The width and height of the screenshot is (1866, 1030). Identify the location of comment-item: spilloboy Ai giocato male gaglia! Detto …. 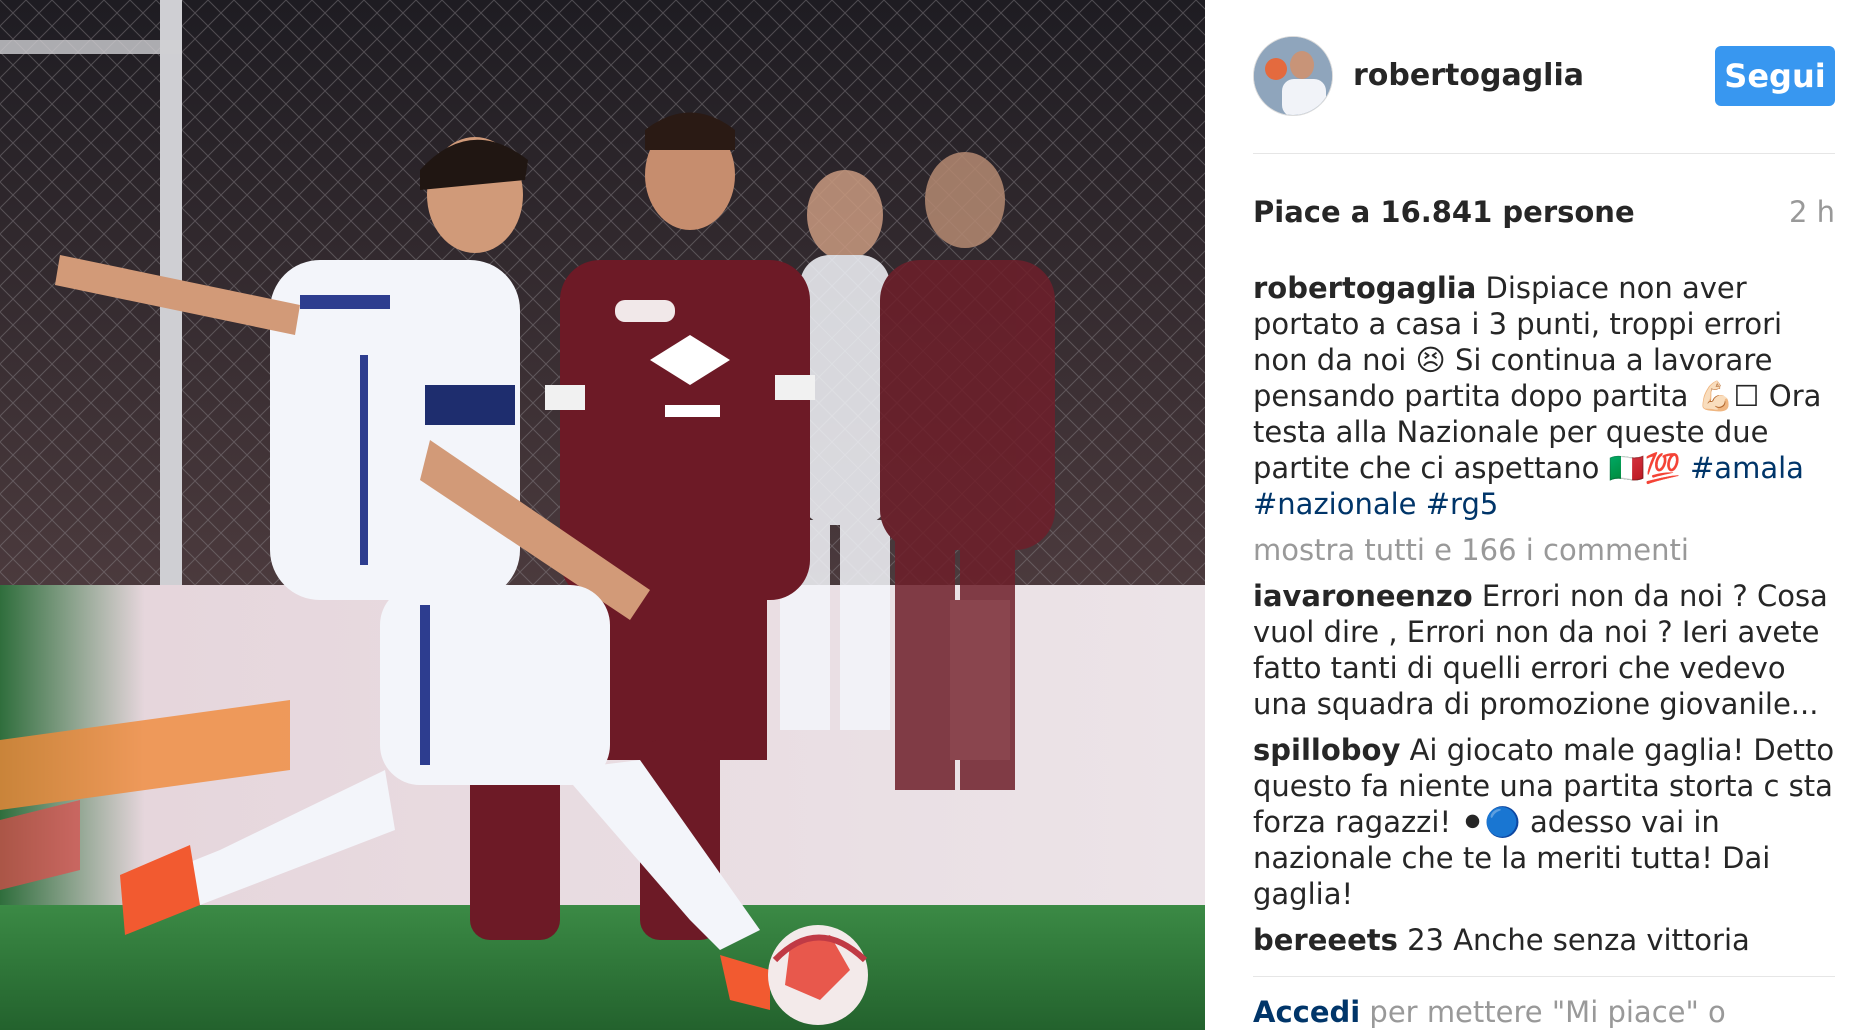
(1548, 822).